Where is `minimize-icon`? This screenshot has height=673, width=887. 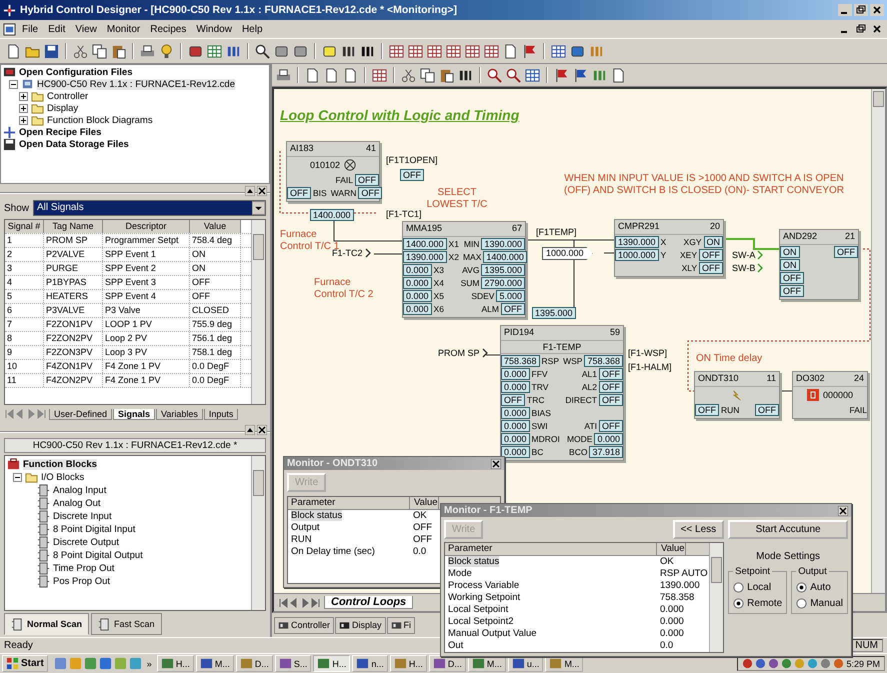
minimize-icon is located at coordinates (845, 10).